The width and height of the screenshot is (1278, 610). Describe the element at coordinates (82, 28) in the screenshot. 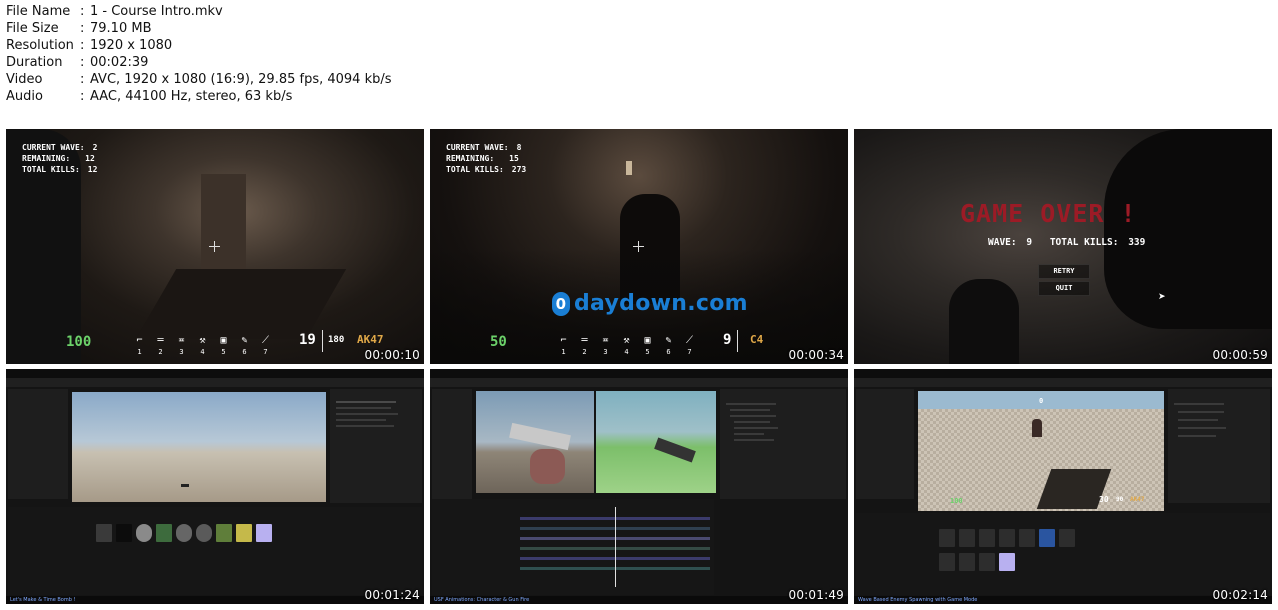

I see `file-size-sep: :` at that location.